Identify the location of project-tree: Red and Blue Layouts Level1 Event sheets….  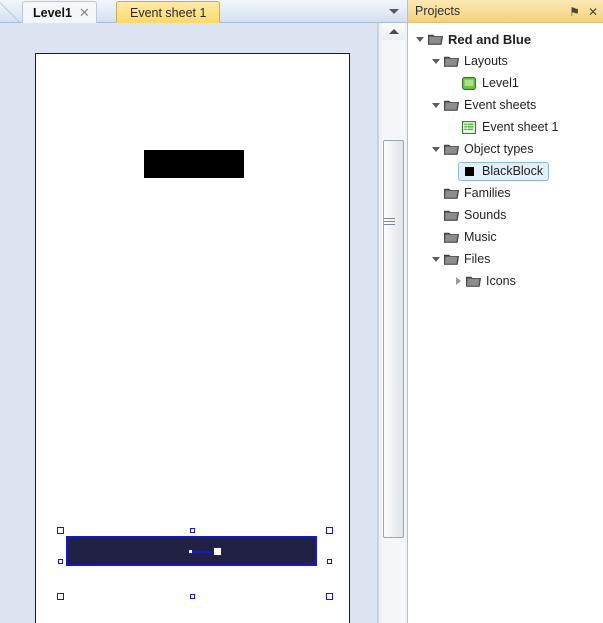
(505, 157).